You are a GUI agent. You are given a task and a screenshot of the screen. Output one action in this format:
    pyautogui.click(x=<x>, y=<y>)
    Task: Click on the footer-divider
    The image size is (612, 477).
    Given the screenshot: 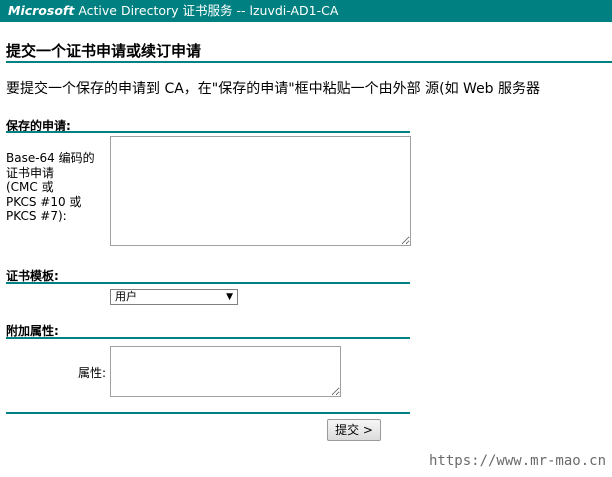 What is the action you would take?
    pyautogui.click(x=208, y=413)
    